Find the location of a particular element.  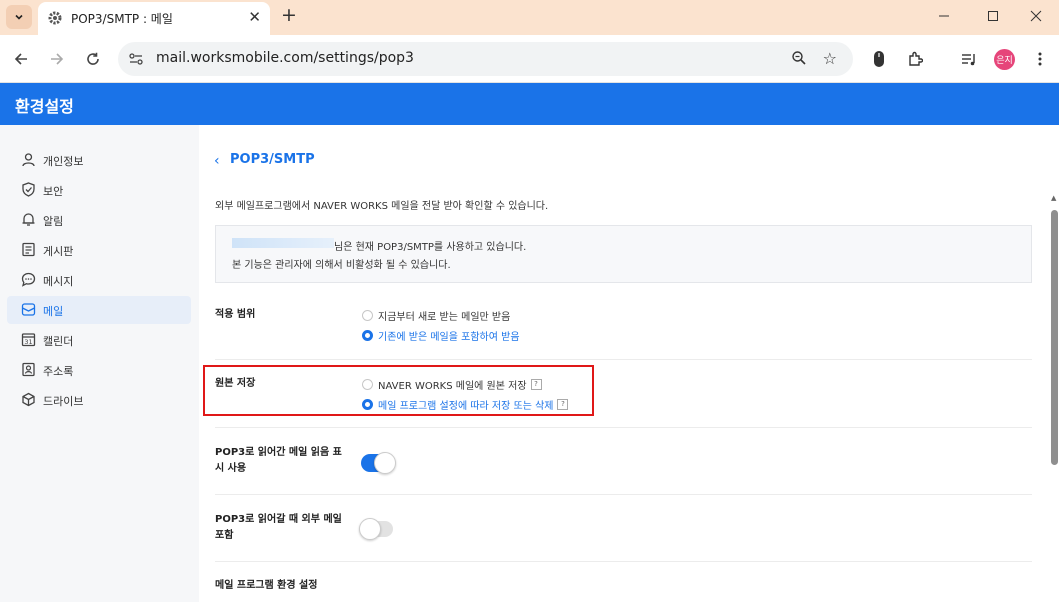

new-tab-button: + is located at coordinates (289, 15).